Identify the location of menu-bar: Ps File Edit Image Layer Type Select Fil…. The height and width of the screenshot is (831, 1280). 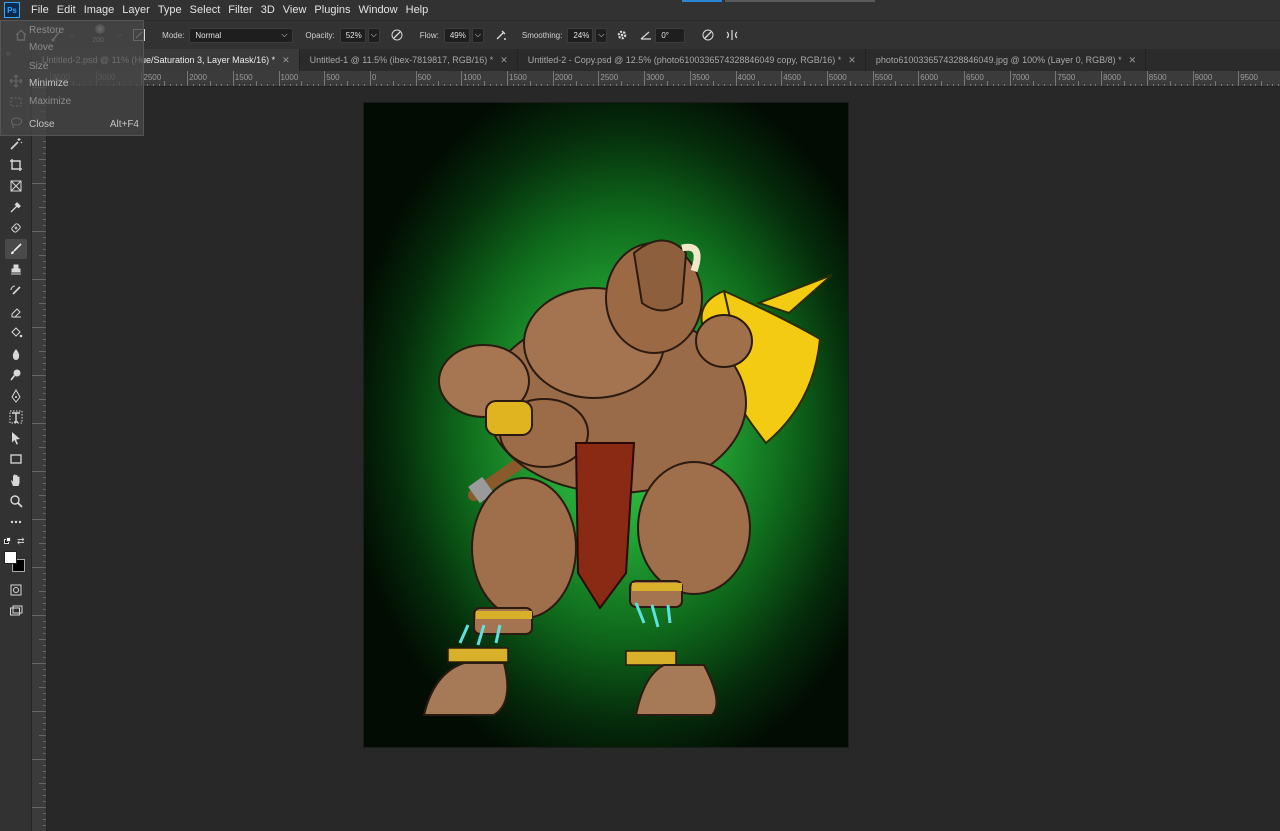
(640, 10).